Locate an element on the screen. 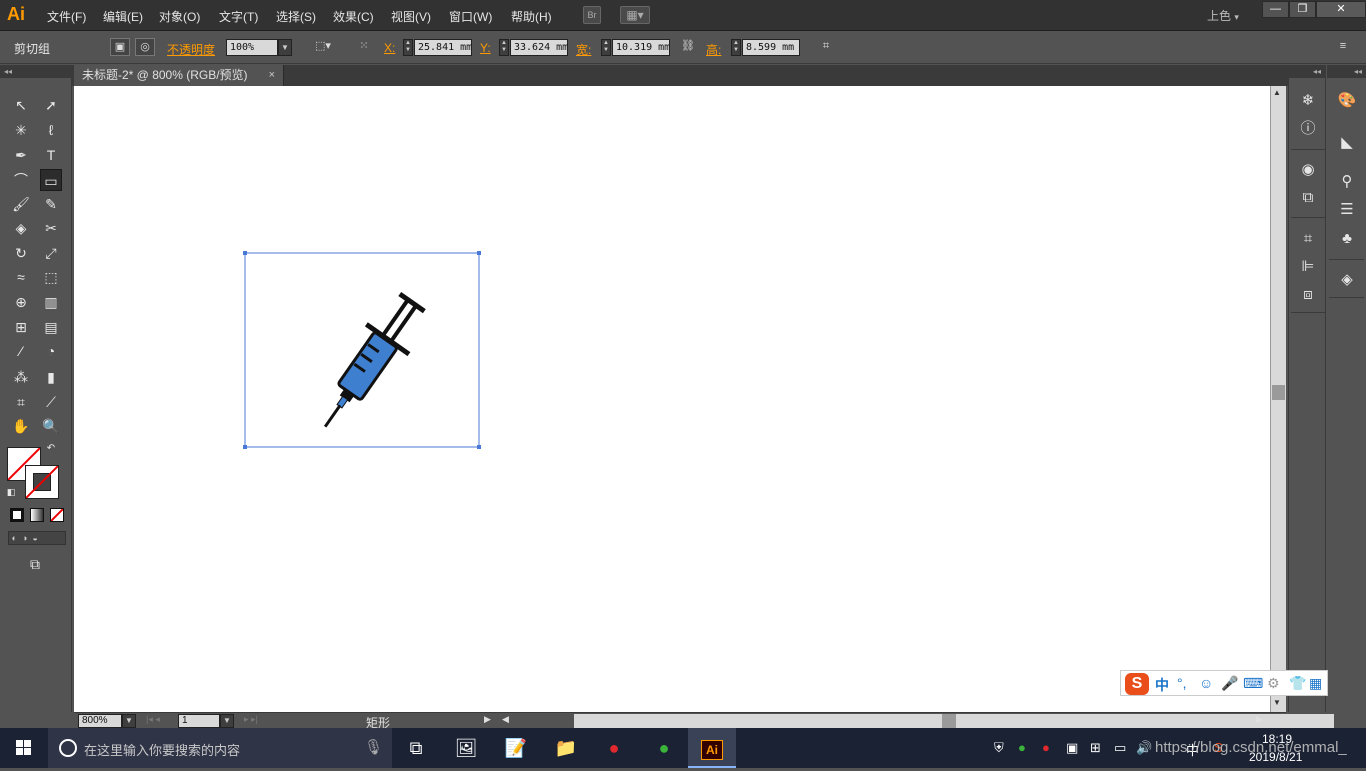  shape-builder-tool: ⊕ is located at coordinates (21, 302).